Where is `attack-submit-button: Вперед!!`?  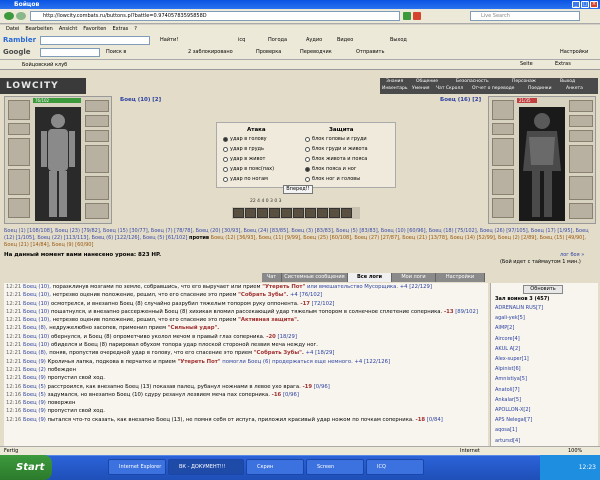
attack-submit-button: Вперед!! is located at coordinates (298, 189).